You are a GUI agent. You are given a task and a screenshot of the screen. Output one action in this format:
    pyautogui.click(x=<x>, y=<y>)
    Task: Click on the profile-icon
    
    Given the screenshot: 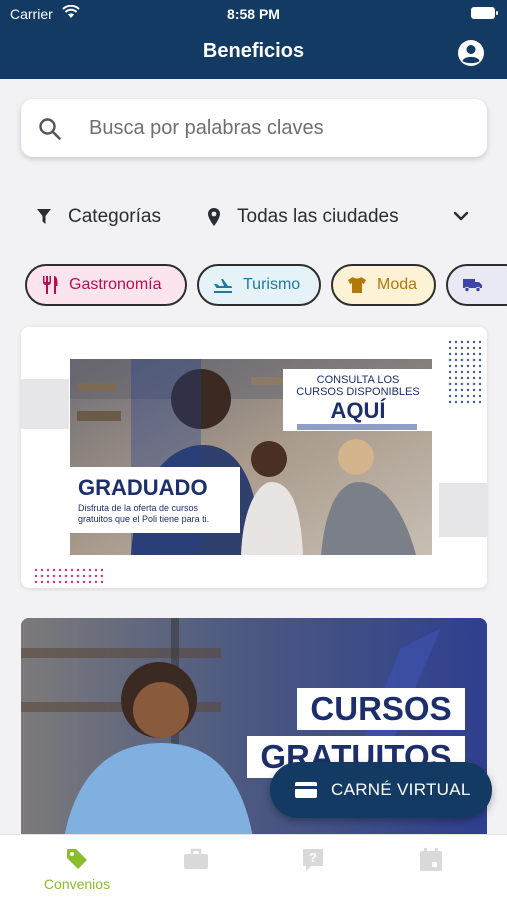 What is the action you would take?
    pyautogui.click(x=471, y=53)
    